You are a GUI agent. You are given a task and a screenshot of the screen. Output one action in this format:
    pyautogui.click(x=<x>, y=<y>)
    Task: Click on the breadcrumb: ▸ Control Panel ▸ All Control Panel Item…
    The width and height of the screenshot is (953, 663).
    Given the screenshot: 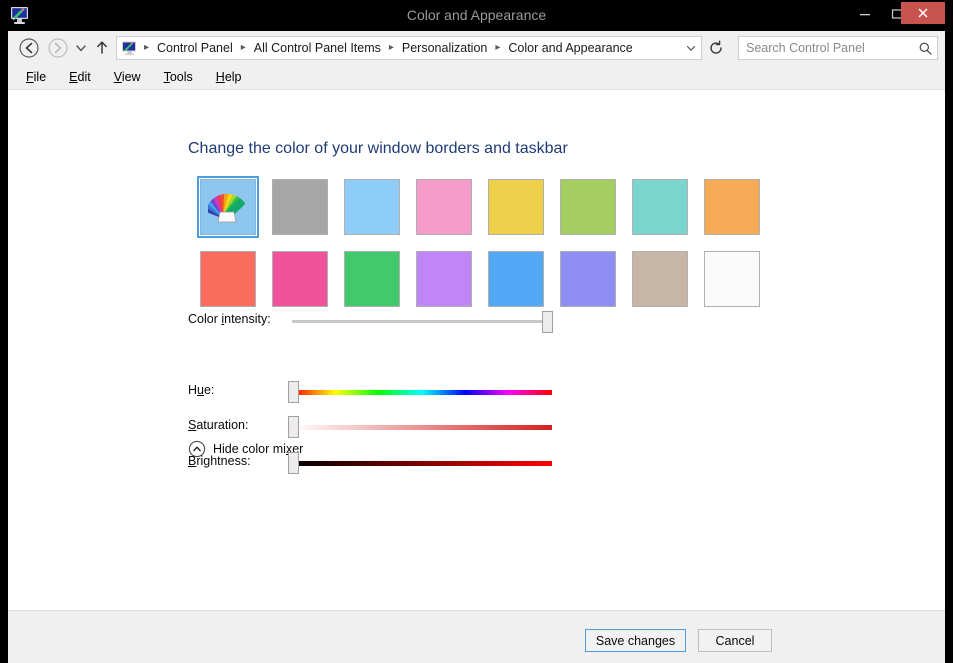 What is the action you would take?
    pyautogui.click(x=409, y=48)
    